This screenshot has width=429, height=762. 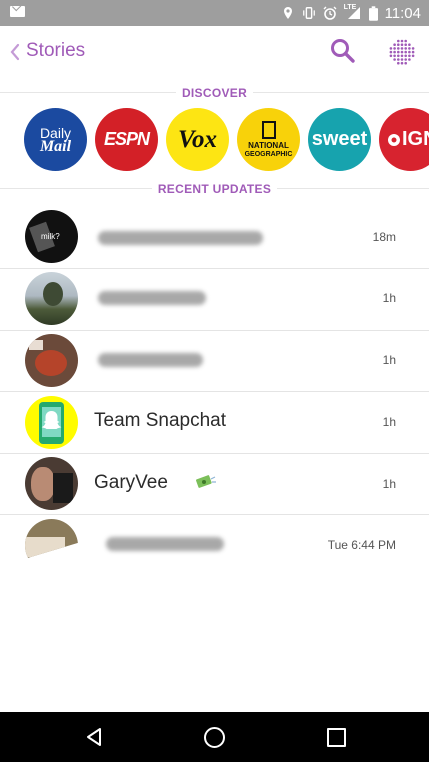 I want to click on nav-home-icon, so click(x=214, y=737).